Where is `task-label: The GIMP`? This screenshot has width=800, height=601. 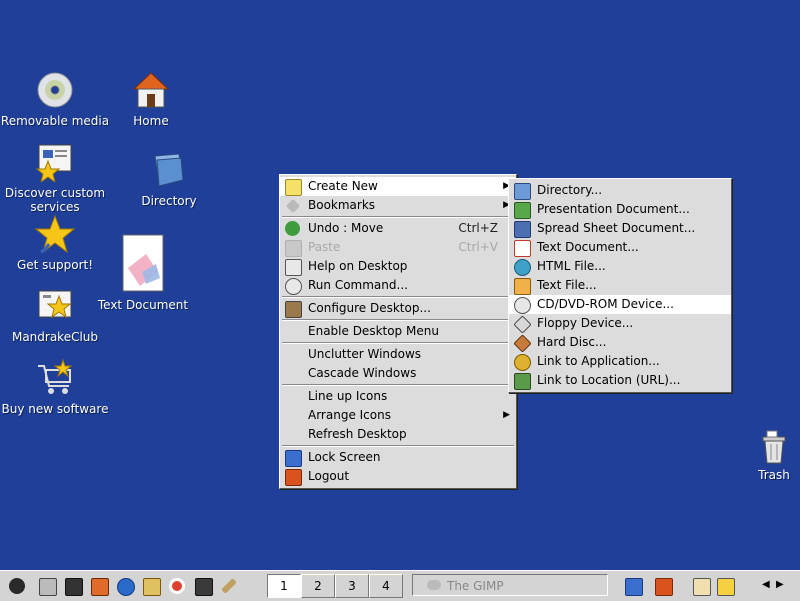 task-label: The GIMP is located at coordinates (475, 586).